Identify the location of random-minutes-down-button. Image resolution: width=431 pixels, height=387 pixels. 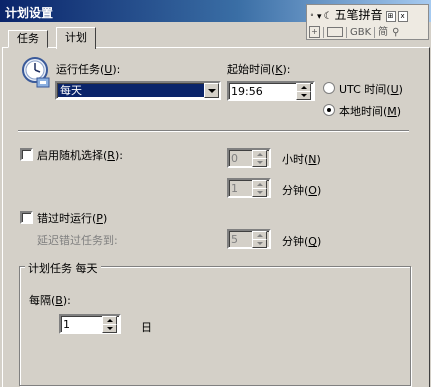
(259, 192).